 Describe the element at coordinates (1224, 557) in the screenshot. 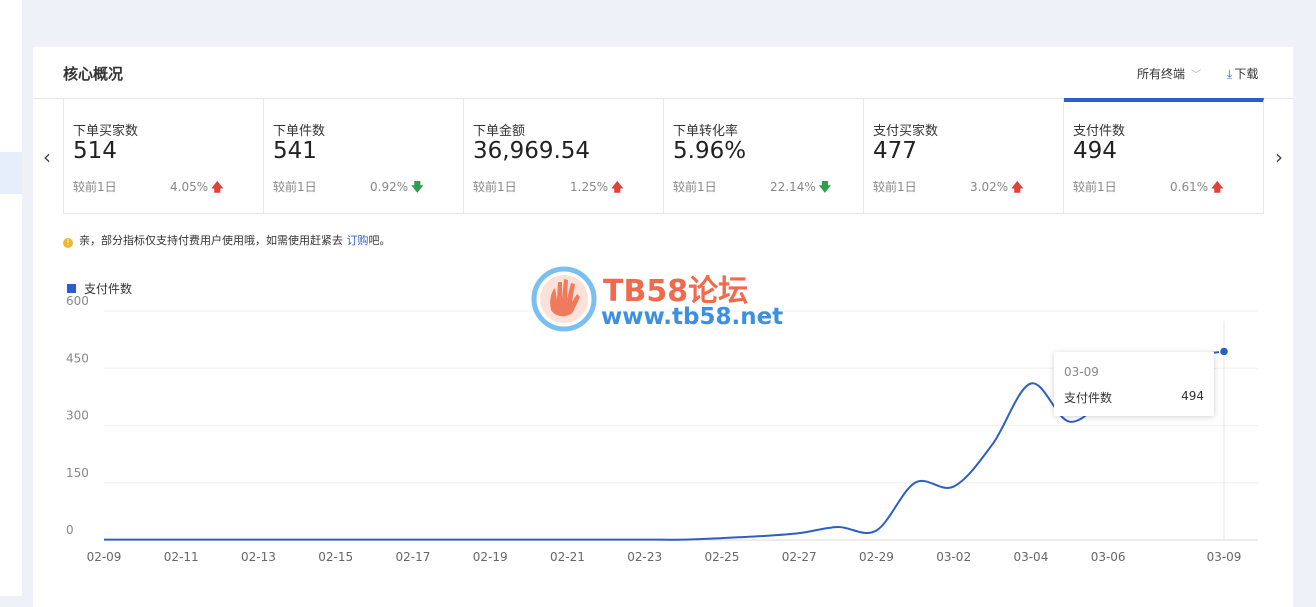

I see `x-tick-label: 03-09` at that location.